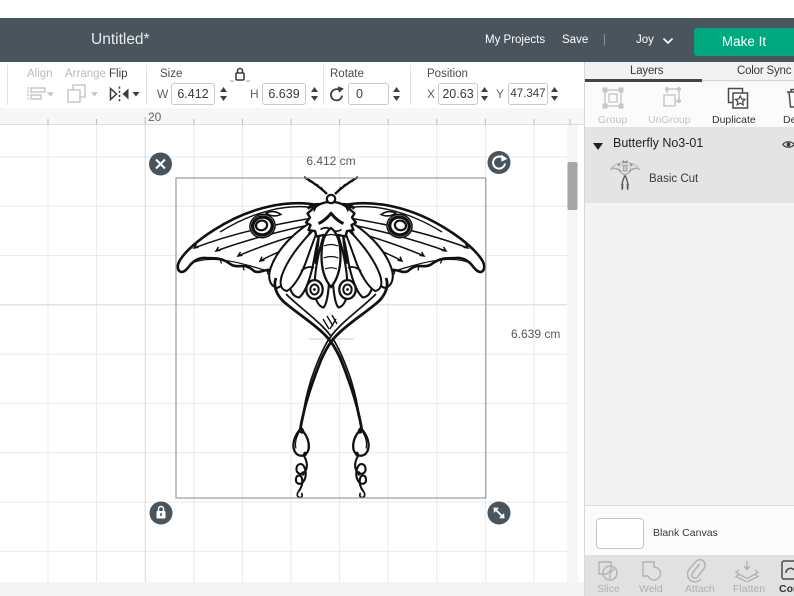 Image resolution: width=794 pixels, height=596 pixels. Describe the element at coordinates (535, 334) in the screenshot. I see `svg-text: 6.639 cm` at that location.